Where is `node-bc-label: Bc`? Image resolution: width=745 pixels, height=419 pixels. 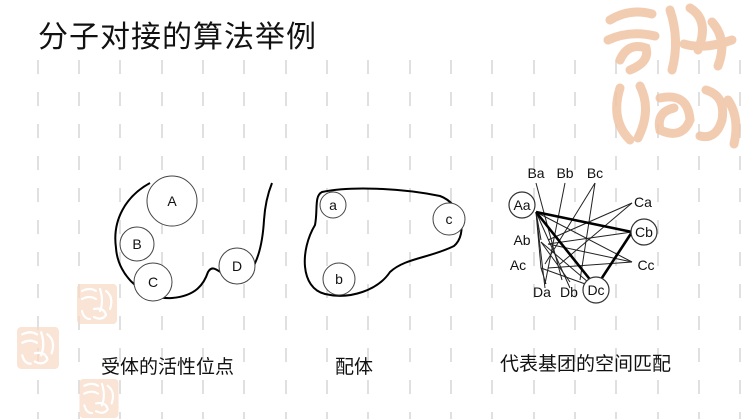 node-bc-label: Bc is located at coordinates (595, 173).